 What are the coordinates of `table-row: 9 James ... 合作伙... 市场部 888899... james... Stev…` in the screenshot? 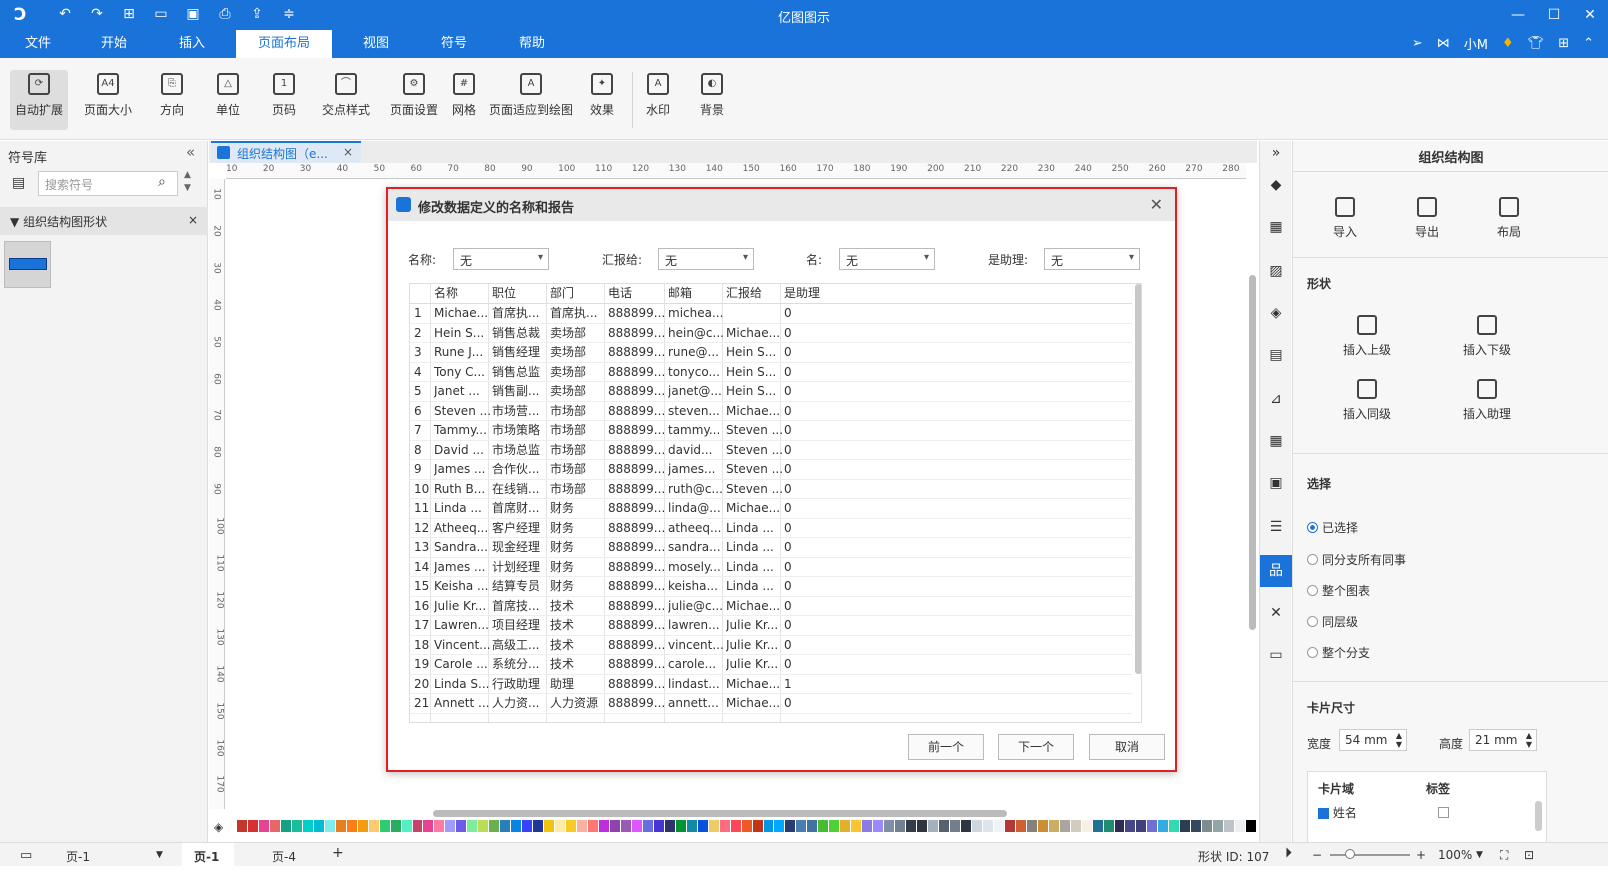 It's located at (771, 470).